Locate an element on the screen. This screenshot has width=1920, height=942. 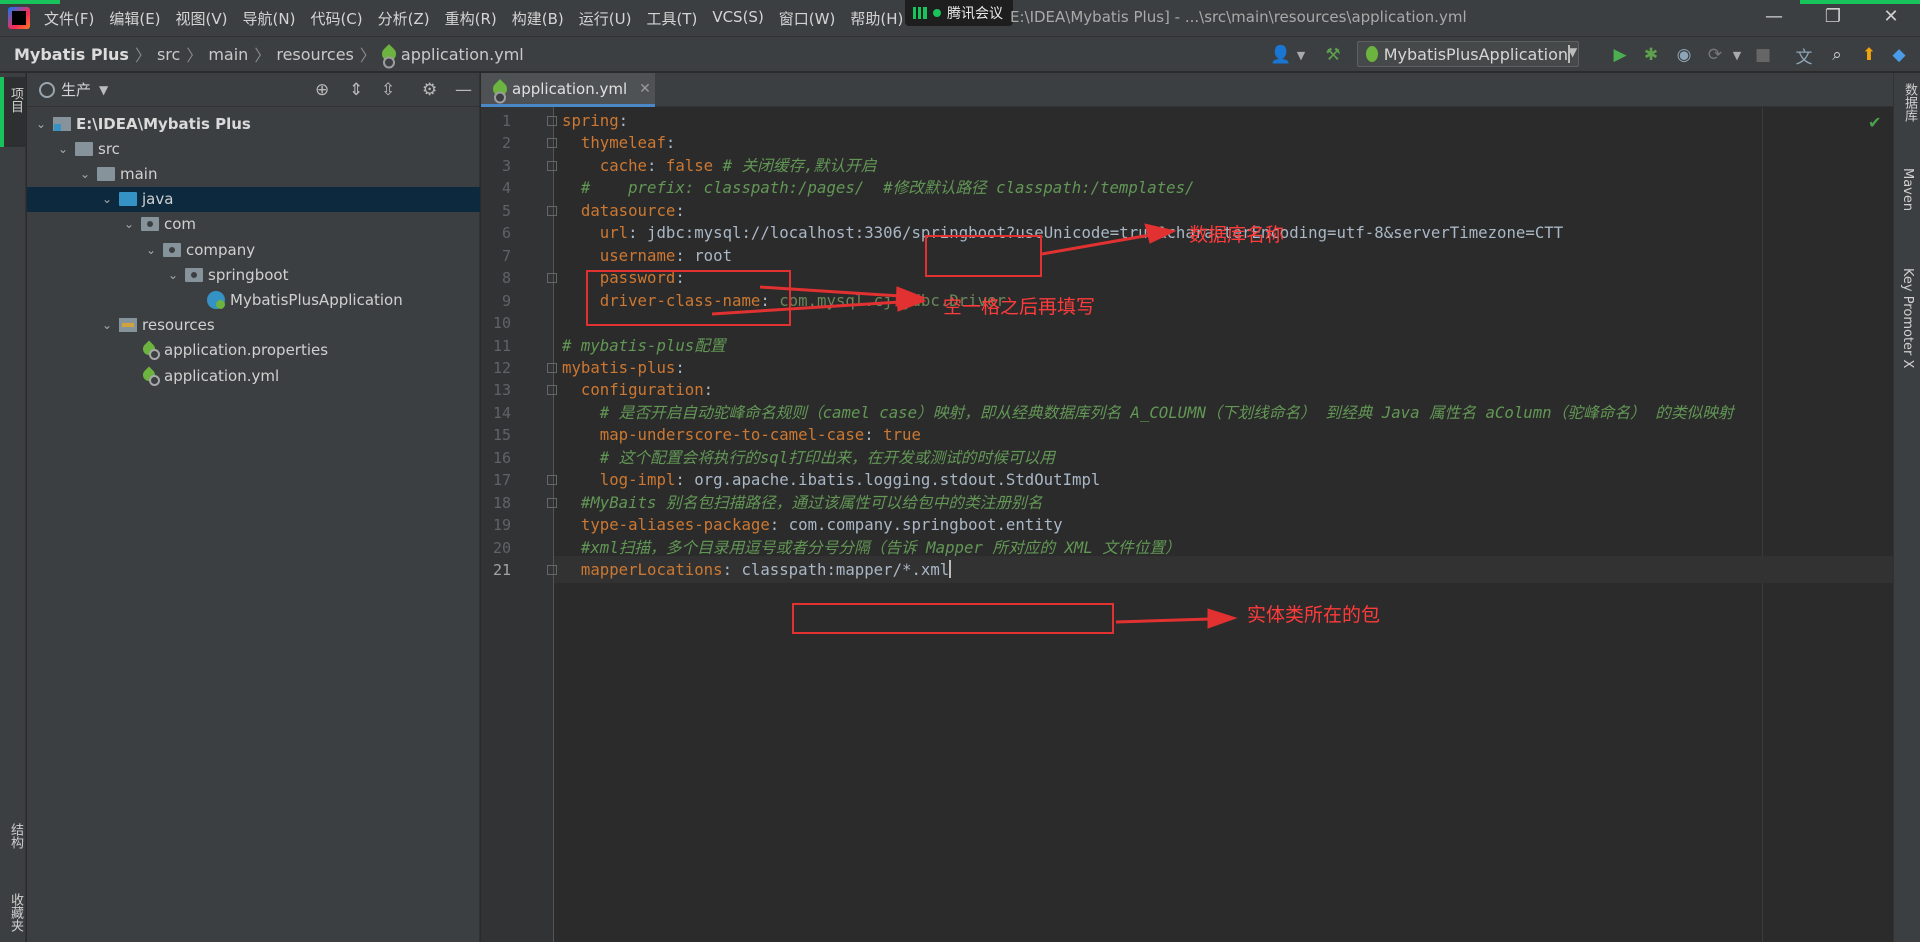
arrow-db-name is located at coordinates (1096, 244).